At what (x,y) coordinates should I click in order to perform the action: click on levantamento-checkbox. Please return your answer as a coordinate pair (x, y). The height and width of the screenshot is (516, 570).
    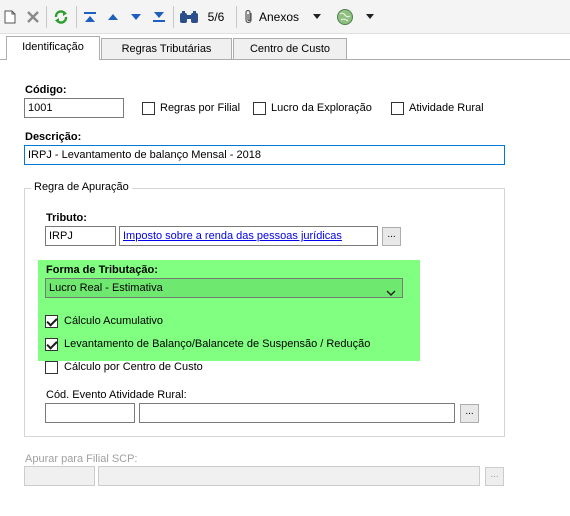
    Looking at the image, I should click on (51, 344).